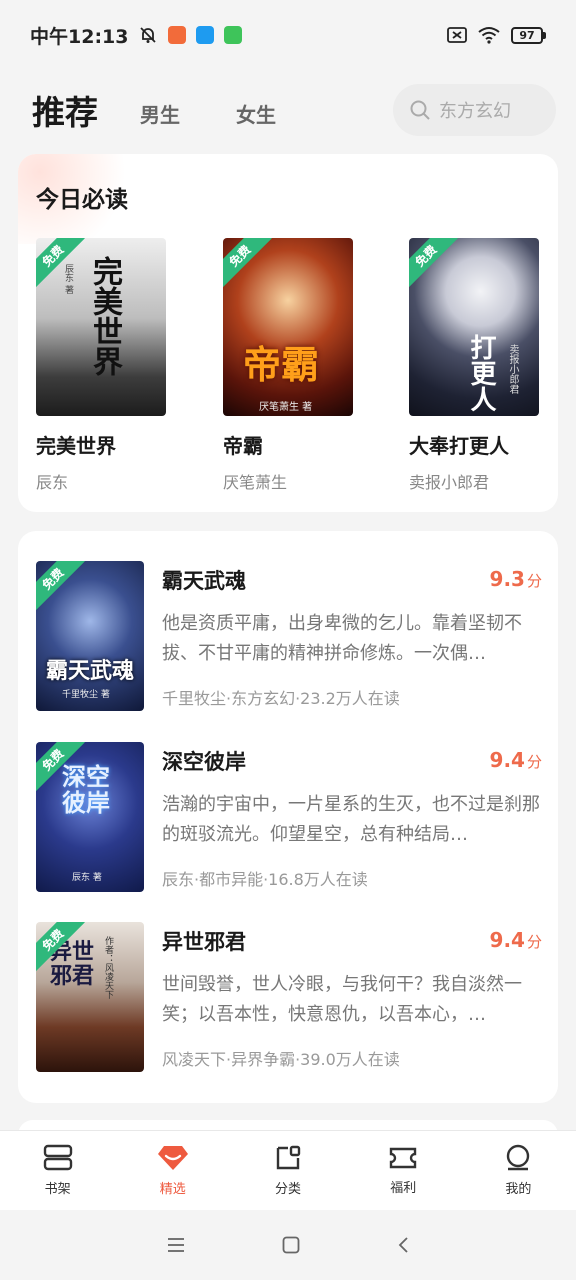 This screenshot has width=576, height=1280. Describe the element at coordinates (281, 698) in the screenshot. I see `book-meta: 千里牧尘·东方玄幻·23.2万人在读` at that location.